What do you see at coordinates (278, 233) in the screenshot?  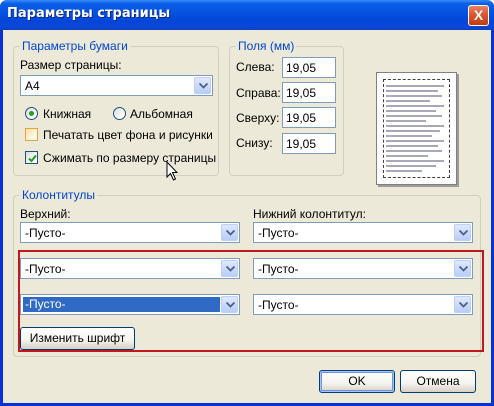 I see `footer-left-value: -Пусто-` at bounding box center [278, 233].